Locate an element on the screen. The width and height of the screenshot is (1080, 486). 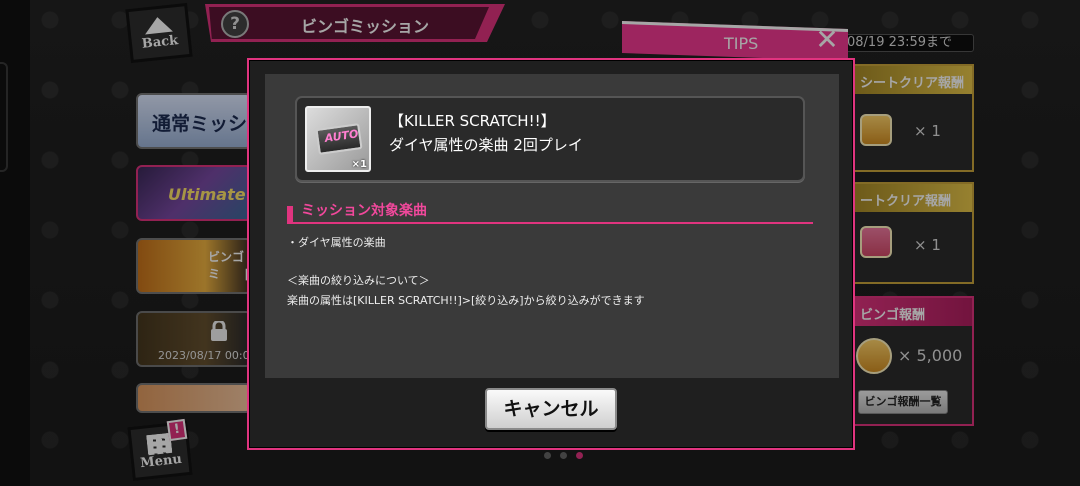
lock-icon is located at coordinates (219, 331).